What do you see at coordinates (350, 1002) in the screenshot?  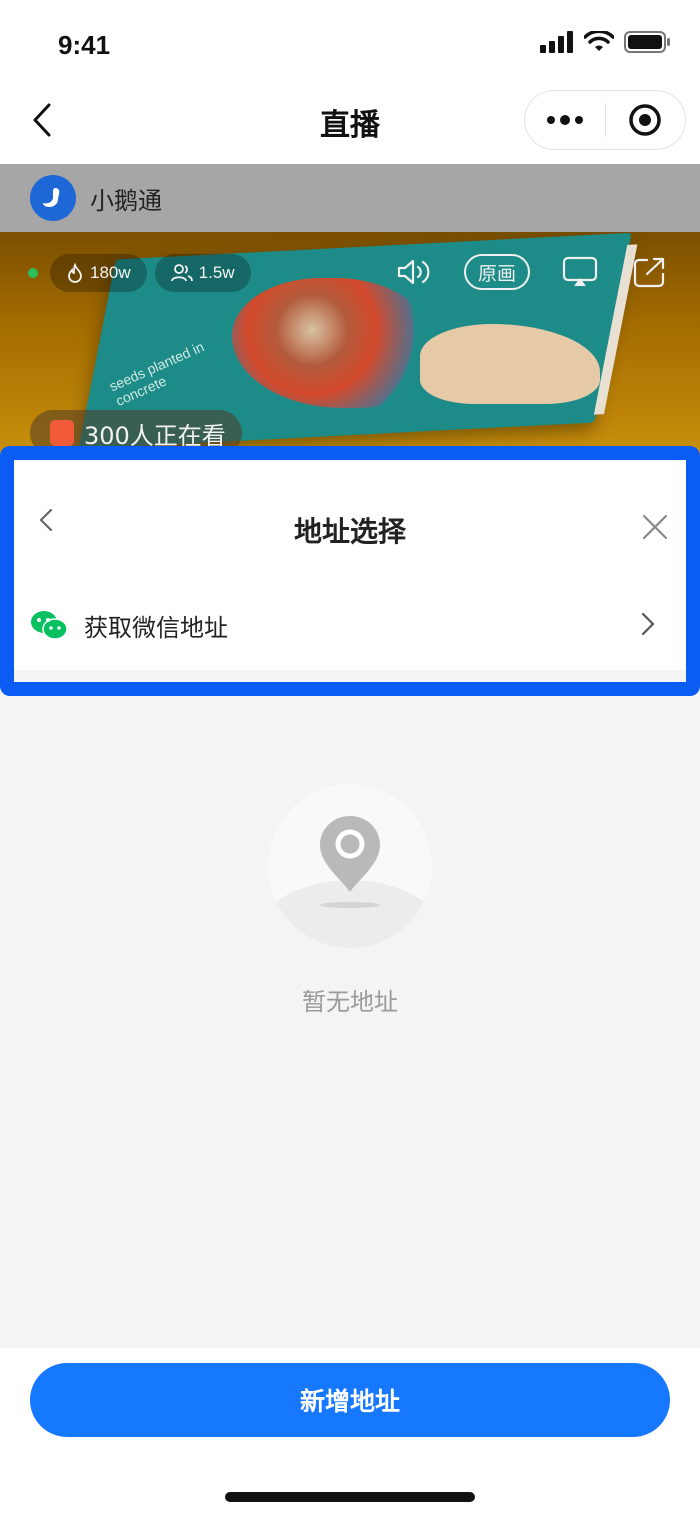 I see `empty-state-text: 暂无地址` at bounding box center [350, 1002].